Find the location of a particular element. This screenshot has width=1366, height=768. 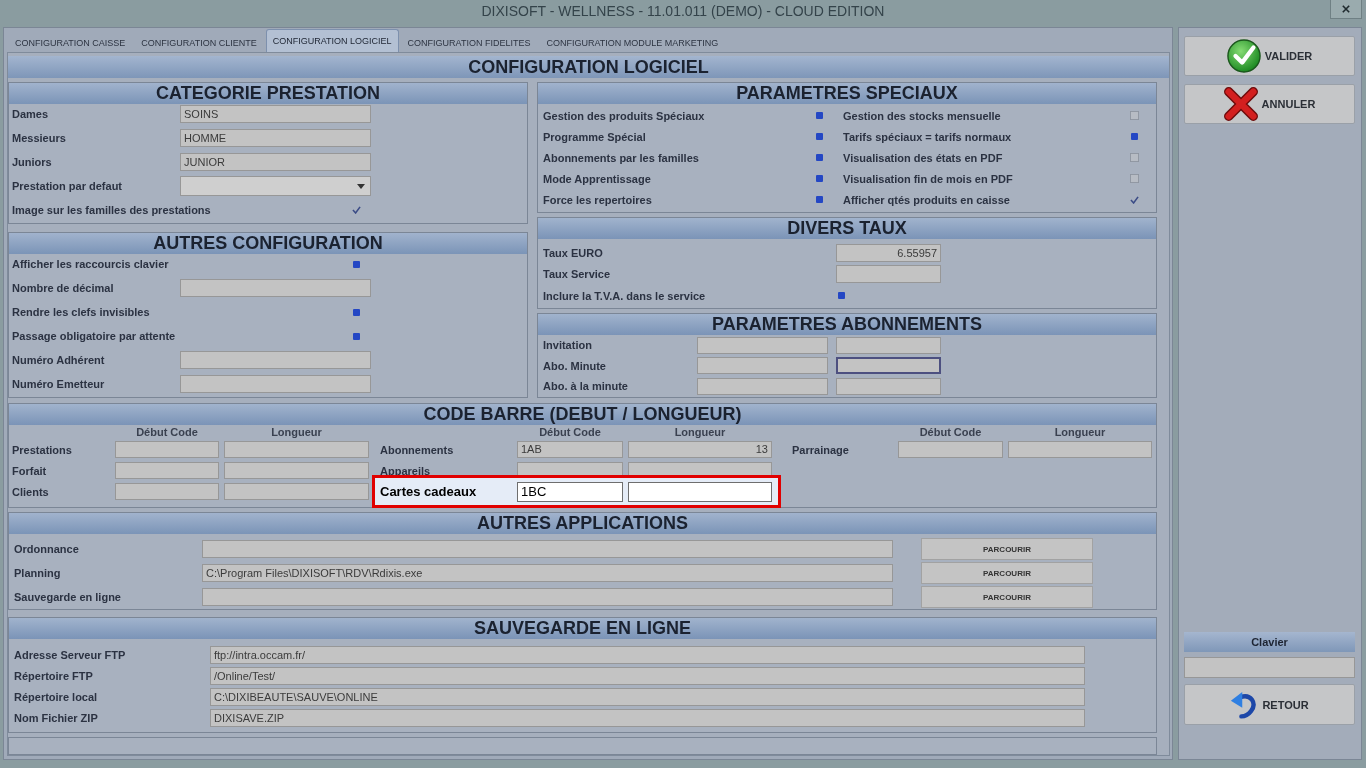

input-field: HOMME is located at coordinates (275, 138).